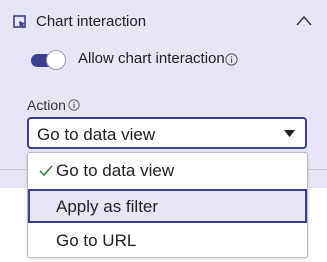  I want to click on menu-item-go-to-url: Go to URL, so click(167, 240).